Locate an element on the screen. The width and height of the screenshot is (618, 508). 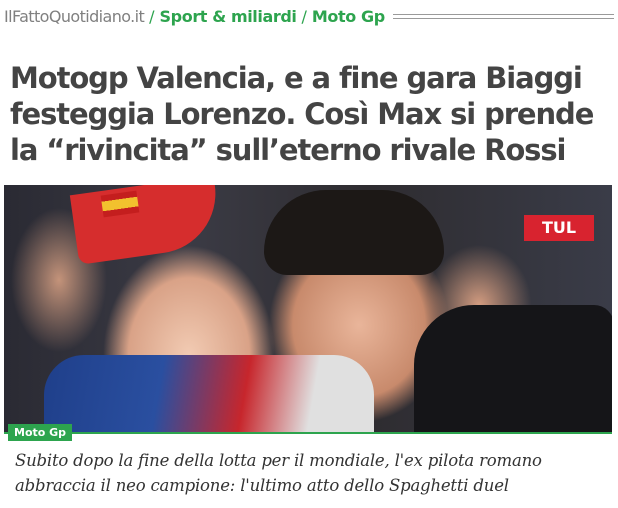
photo-jersey is located at coordinates (209, 393).